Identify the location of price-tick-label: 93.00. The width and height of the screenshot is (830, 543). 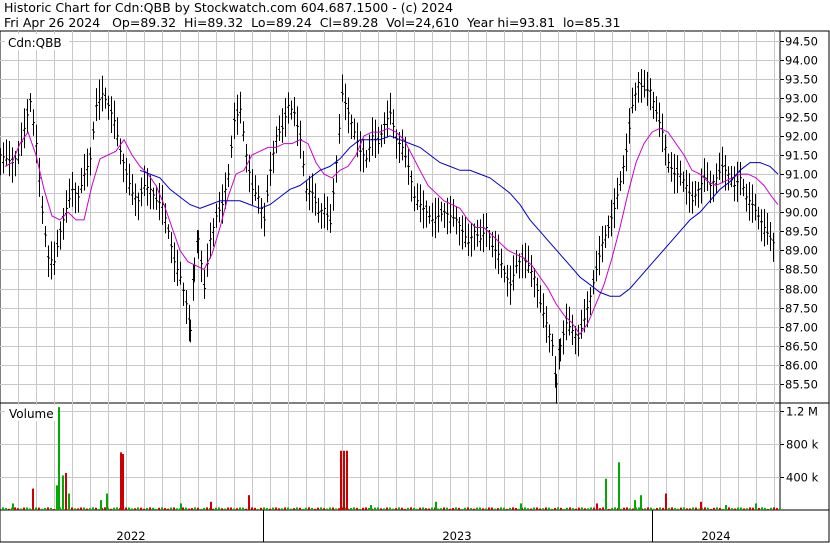
(801, 99).